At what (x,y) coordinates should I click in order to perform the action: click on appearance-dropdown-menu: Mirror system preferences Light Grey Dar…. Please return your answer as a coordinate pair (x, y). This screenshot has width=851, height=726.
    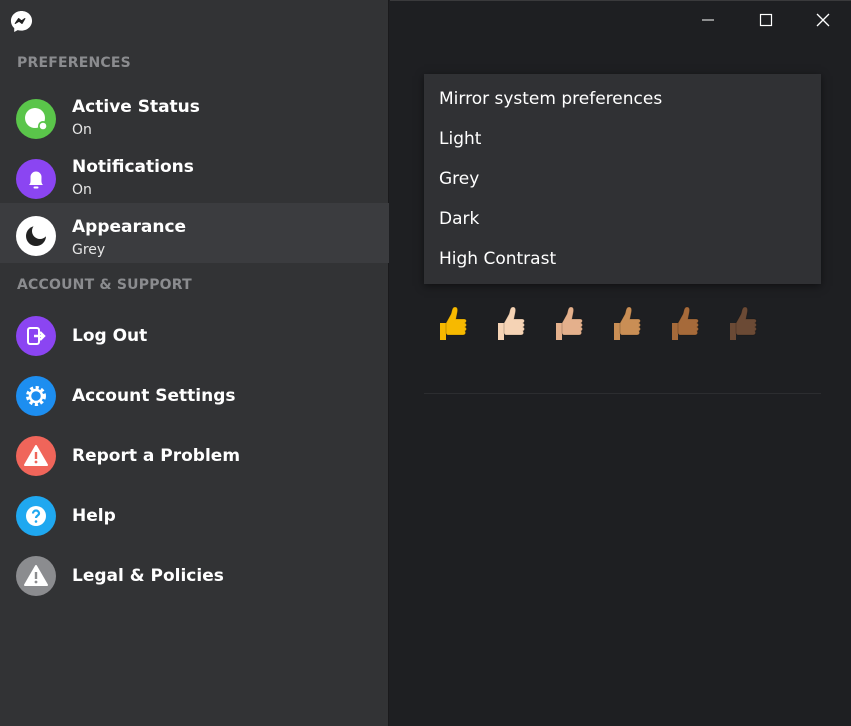
    Looking at the image, I should click on (622, 179).